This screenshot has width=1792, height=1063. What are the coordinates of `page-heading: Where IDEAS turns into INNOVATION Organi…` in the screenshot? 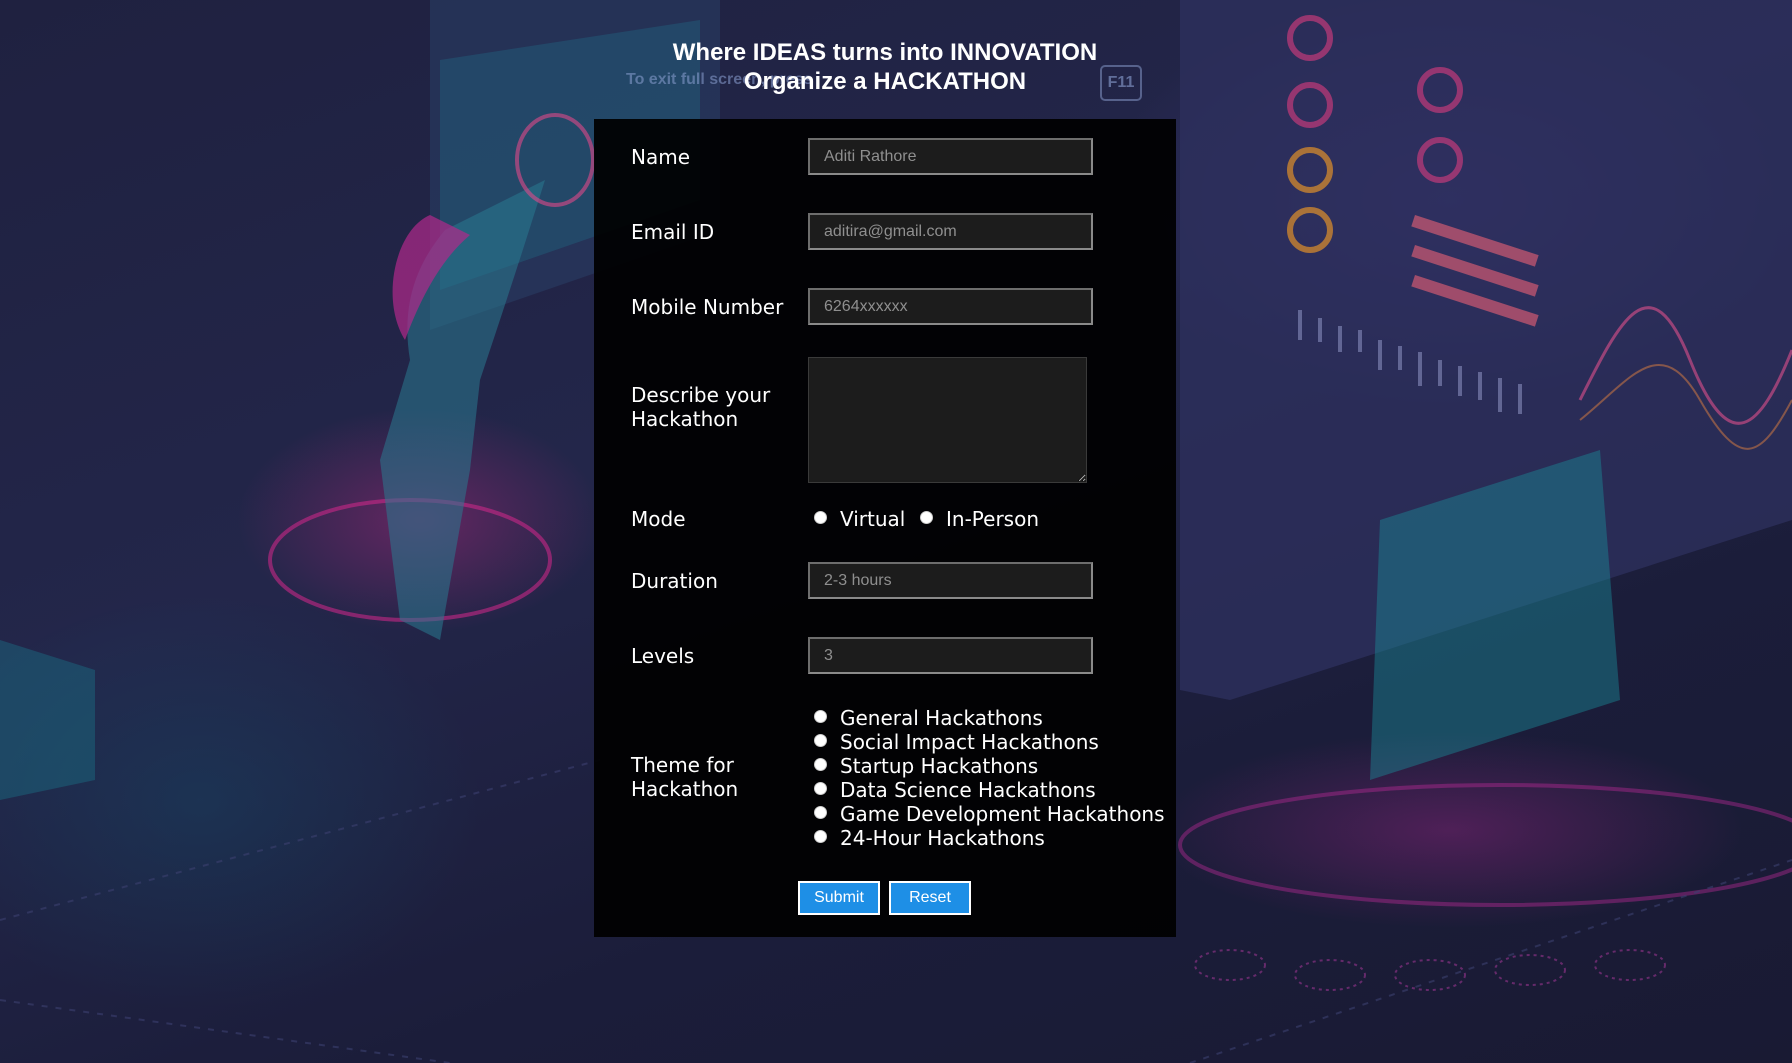 It's located at (885, 67).